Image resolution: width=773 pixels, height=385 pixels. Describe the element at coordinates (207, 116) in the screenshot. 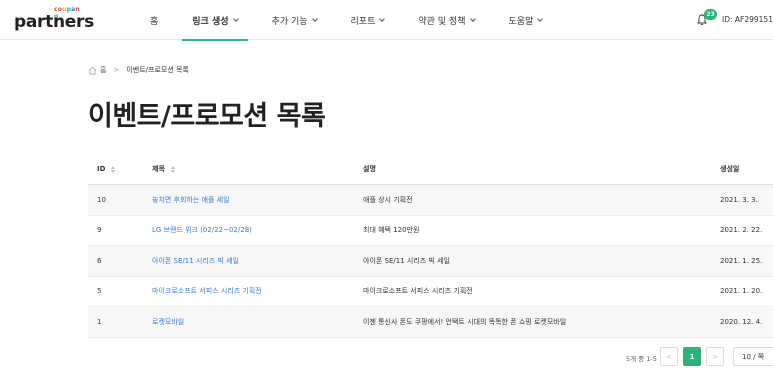

I see `page-title: 이벤트/프로모션 목록` at that location.